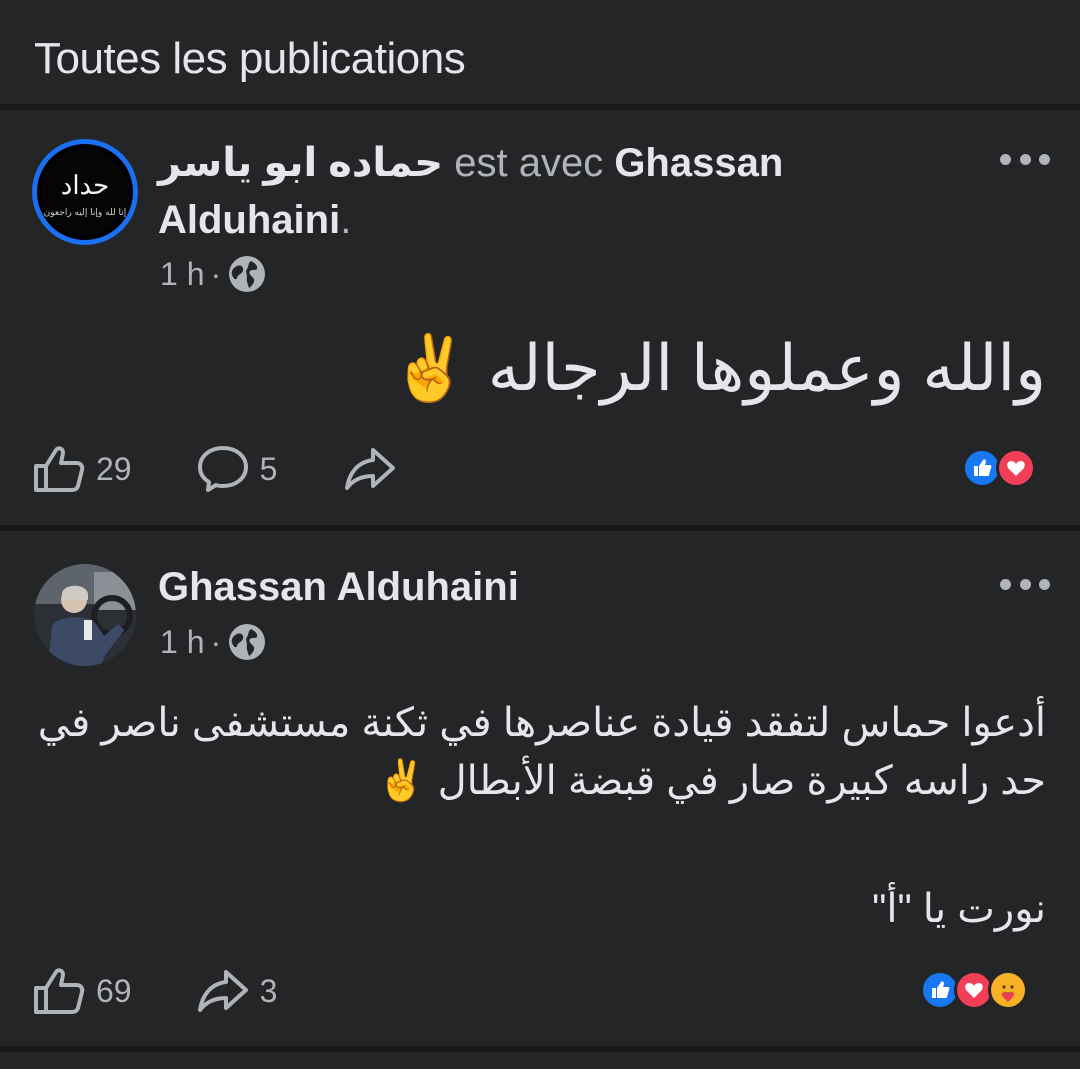 The height and width of the screenshot is (1069, 1080). What do you see at coordinates (300, 163) in the screenshot?
I see `author-name: حماده ابو ياسر` at bounding box center [300, 163].